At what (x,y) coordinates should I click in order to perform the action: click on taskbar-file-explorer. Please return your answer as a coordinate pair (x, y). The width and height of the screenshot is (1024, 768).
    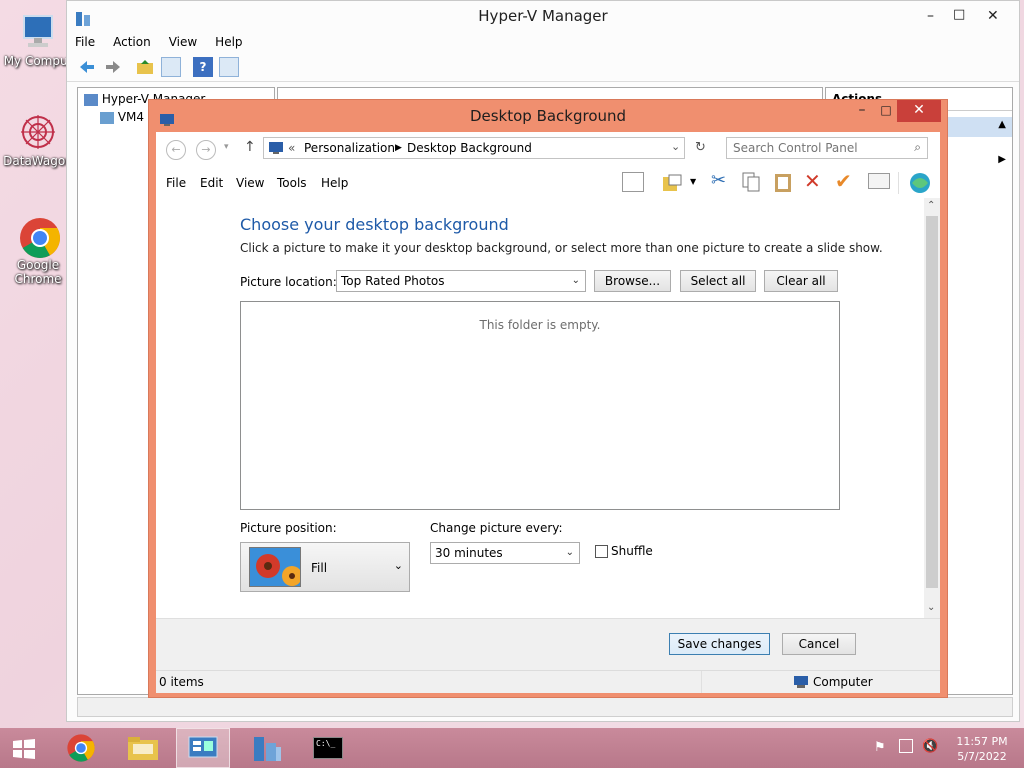
    Looking at the image, I should click on (144, 748).